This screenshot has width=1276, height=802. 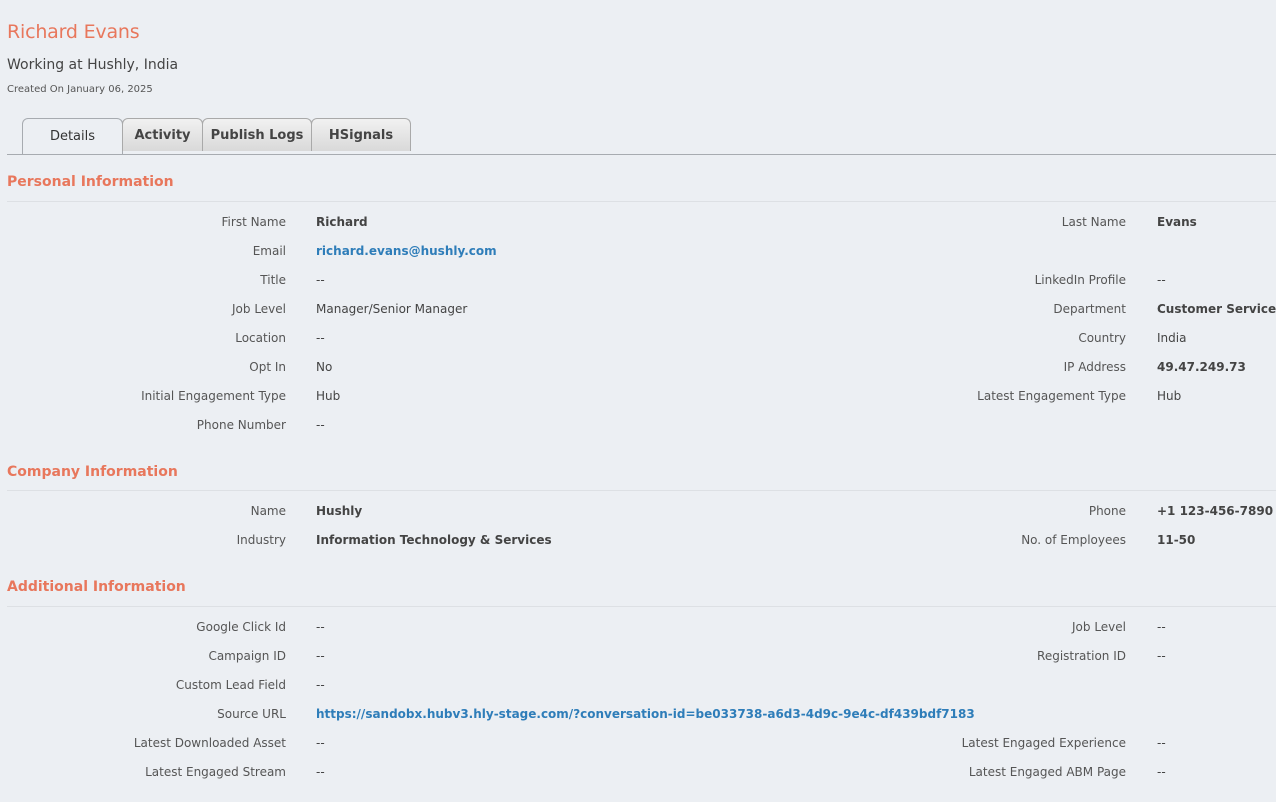 I want to click on job-level-value: Manager/Senior Manager, so click(x=392, y=309).